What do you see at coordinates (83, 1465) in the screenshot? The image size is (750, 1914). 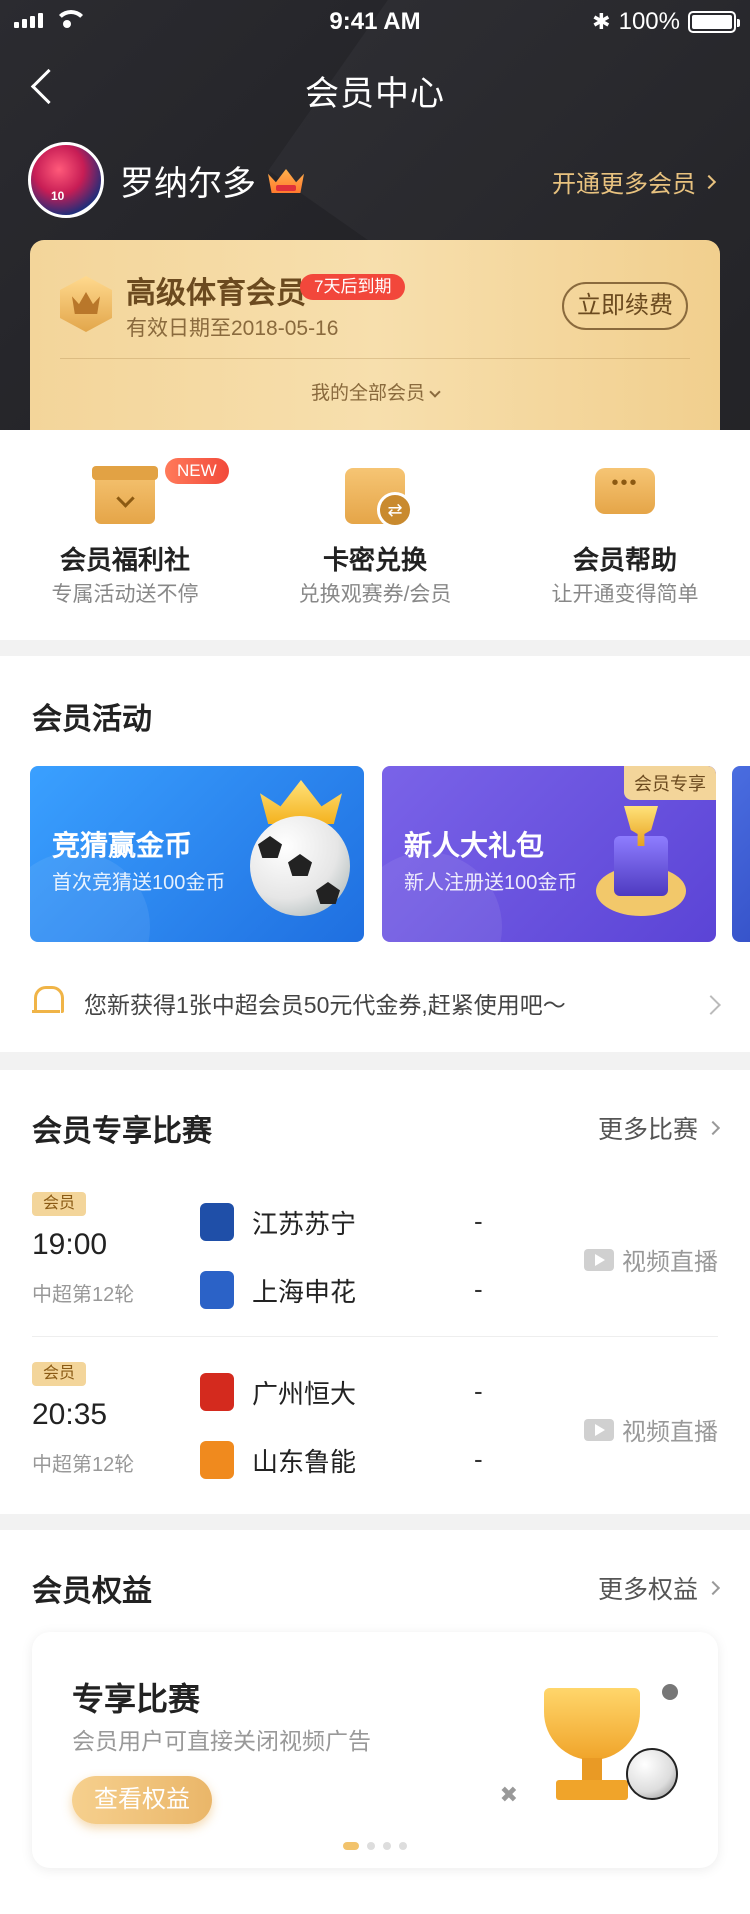 I see `match-round: 中超第12轮` at bounding box center [83, 1465].